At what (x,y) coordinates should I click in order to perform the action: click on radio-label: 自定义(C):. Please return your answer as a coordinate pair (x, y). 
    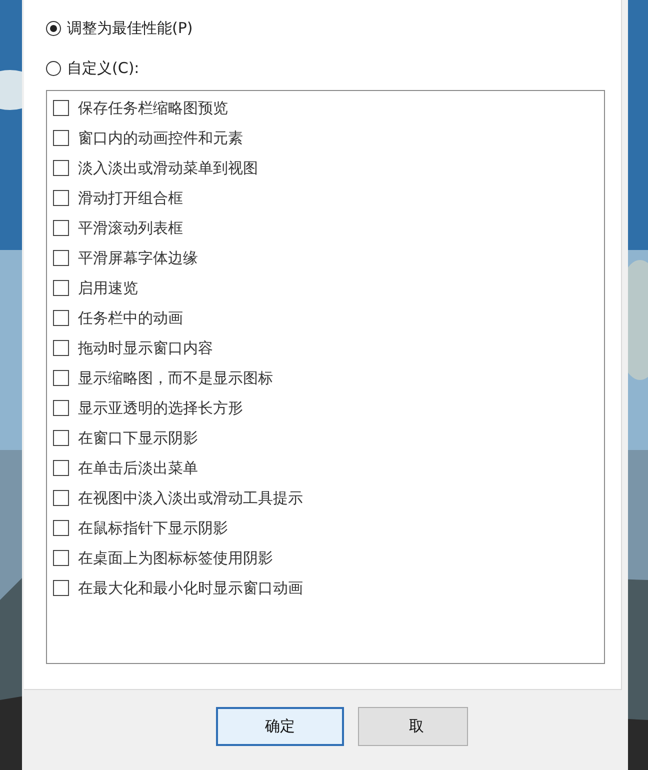
    Looking at the image, I should click on (103, 68).